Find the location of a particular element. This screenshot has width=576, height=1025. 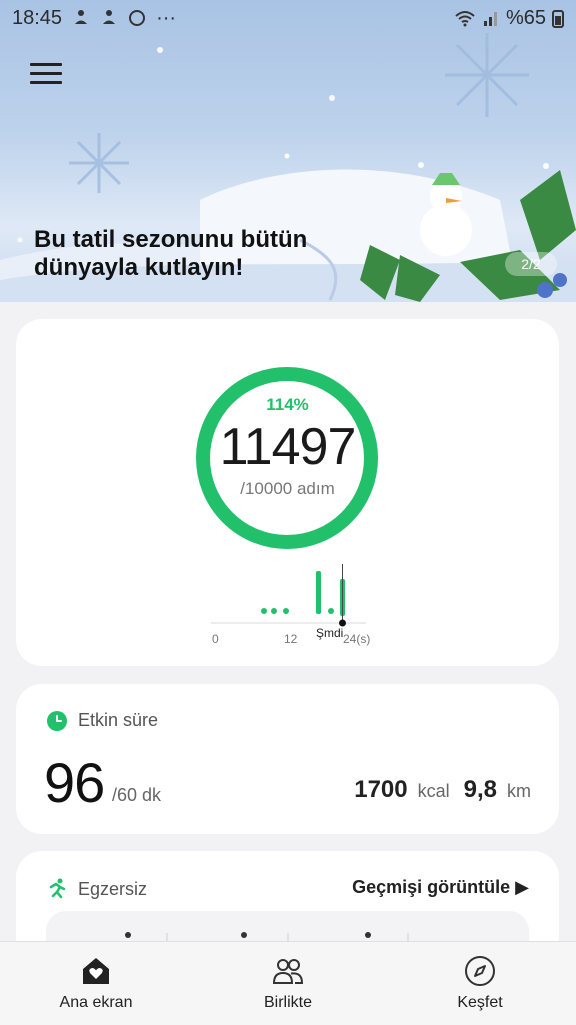

bottom-navigation: Ana ekran Birlikte Keşfet is located at coordinates (288, 983).